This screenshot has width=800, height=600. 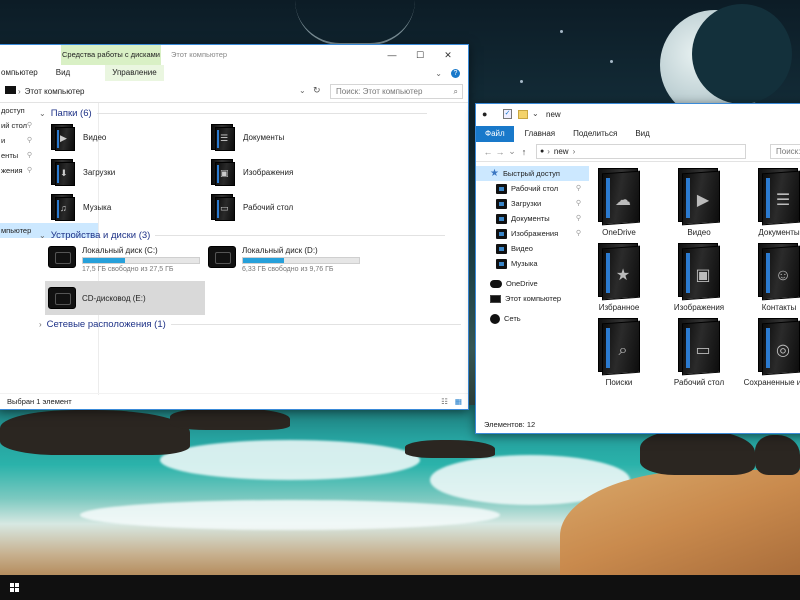 I want to click on tab-manage: Управление, so click(x=134, y=73).